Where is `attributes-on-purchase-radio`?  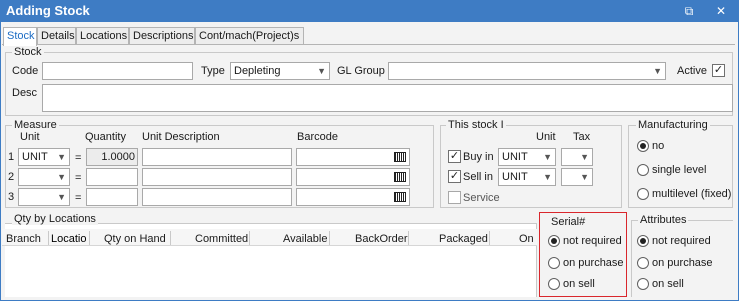
attributes-on-purchase-radio is located at coordinates (643, 263).